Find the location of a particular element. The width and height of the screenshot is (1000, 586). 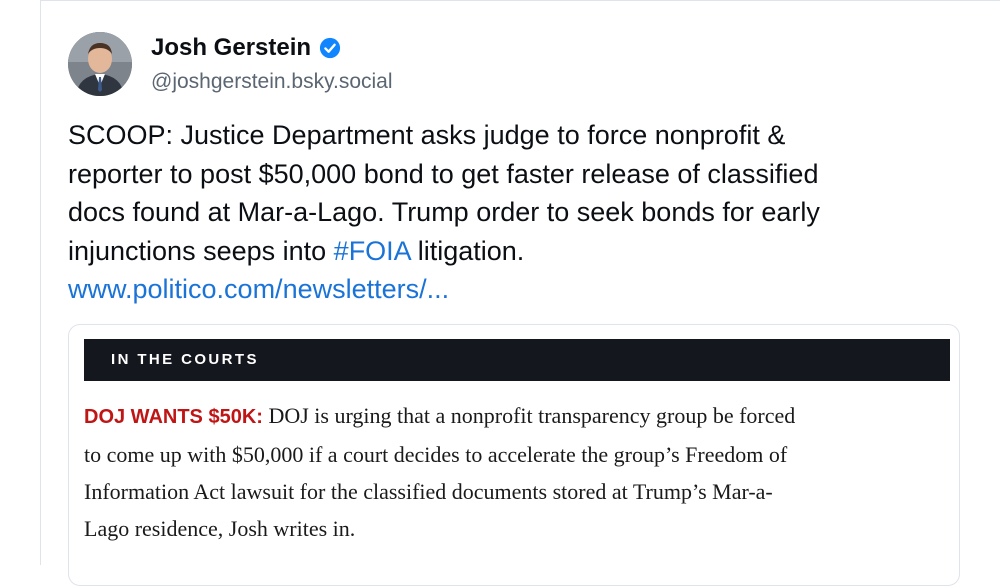

post-text-line: injunctions seeps into #FOIA litigation. is located at coordinates (518, 251).